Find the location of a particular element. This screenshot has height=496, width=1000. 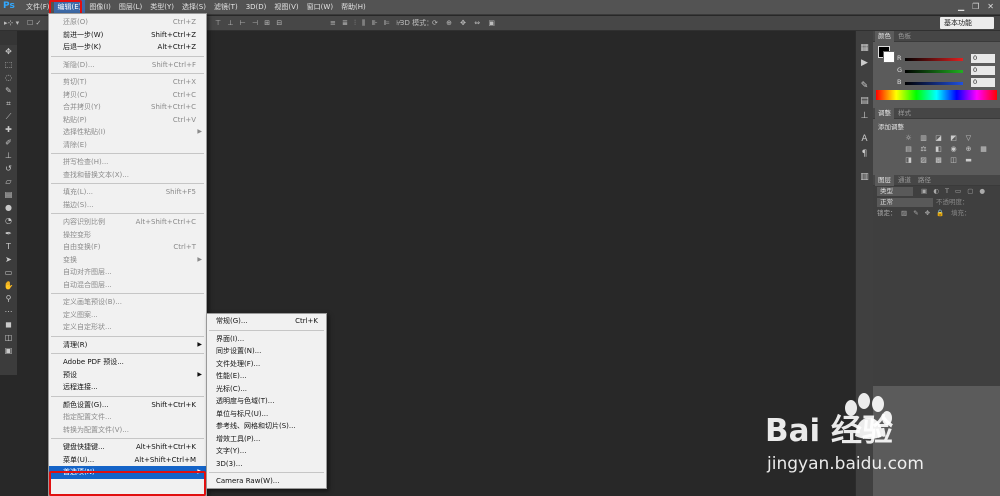

zoom-tool-icon: ⚲ is located at coordinates (8, 298).